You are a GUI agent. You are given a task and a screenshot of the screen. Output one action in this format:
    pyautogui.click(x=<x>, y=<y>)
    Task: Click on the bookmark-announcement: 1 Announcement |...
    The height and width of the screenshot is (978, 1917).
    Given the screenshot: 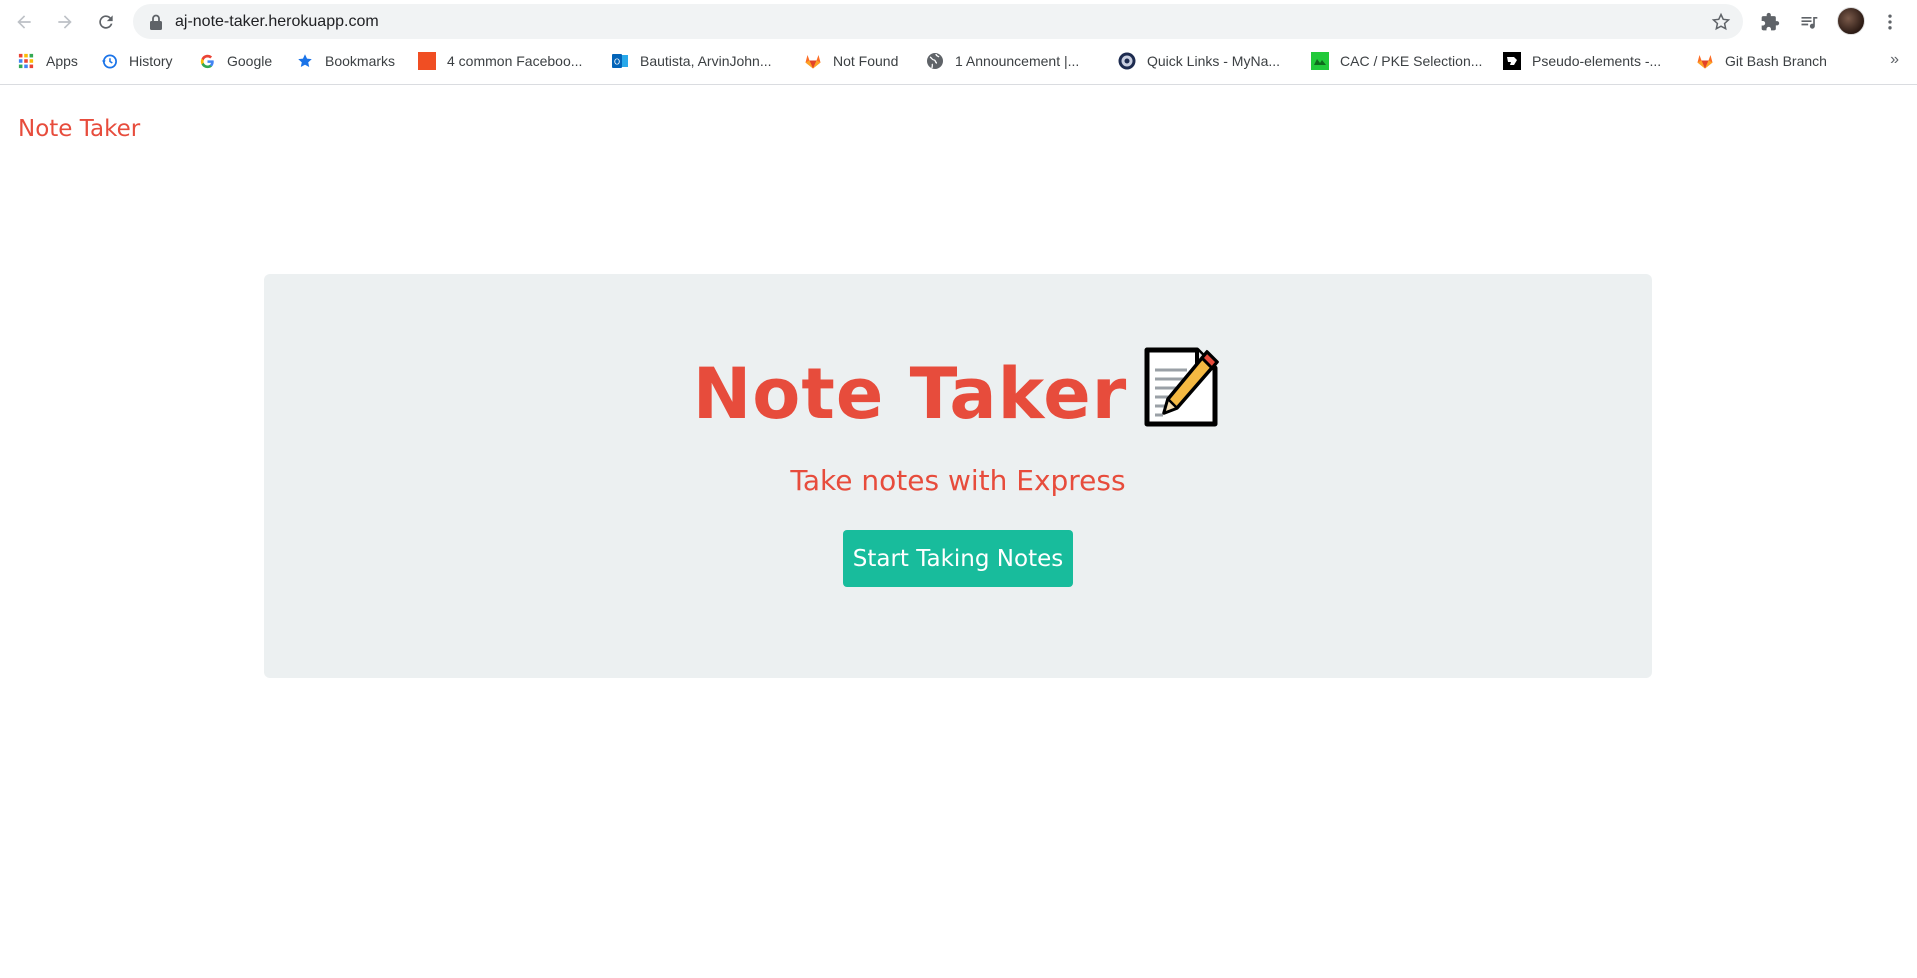 What is the action you would take?
    pyautogui.click(x=1002, y=61)
    